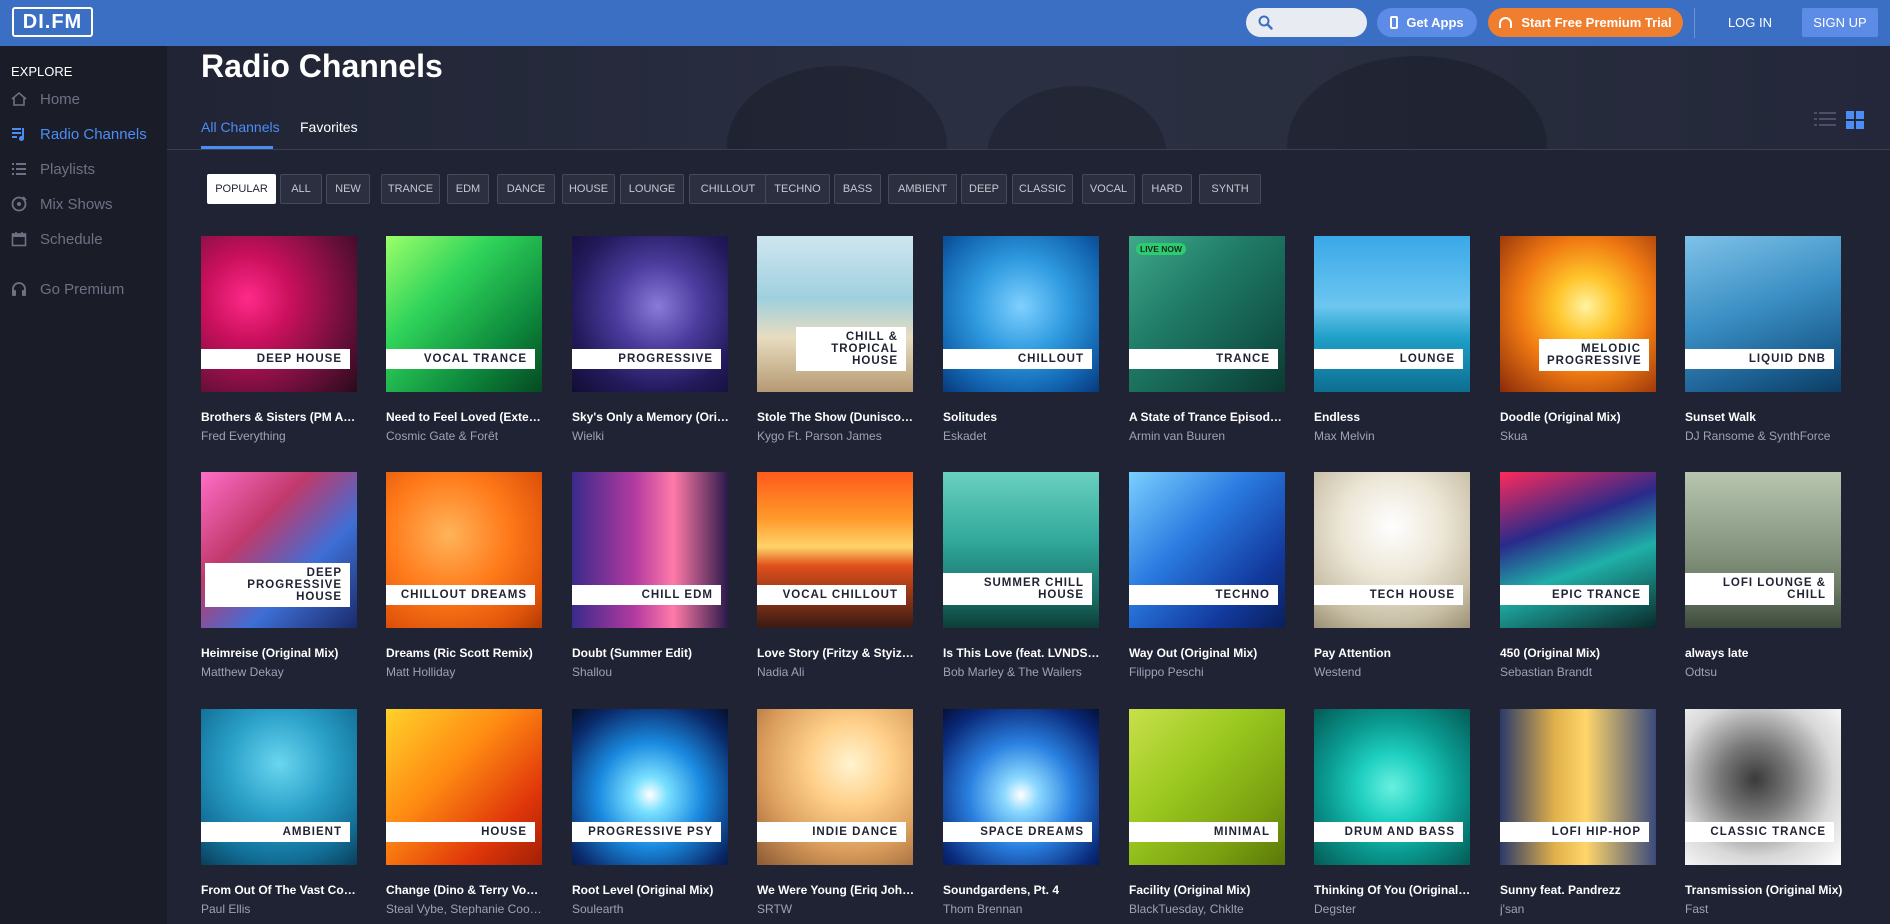  Describe the element at coordinates (465, 890) in the screenshot. I see `track-title: Change (Dino & Terry Vocal Mix)` at that location.